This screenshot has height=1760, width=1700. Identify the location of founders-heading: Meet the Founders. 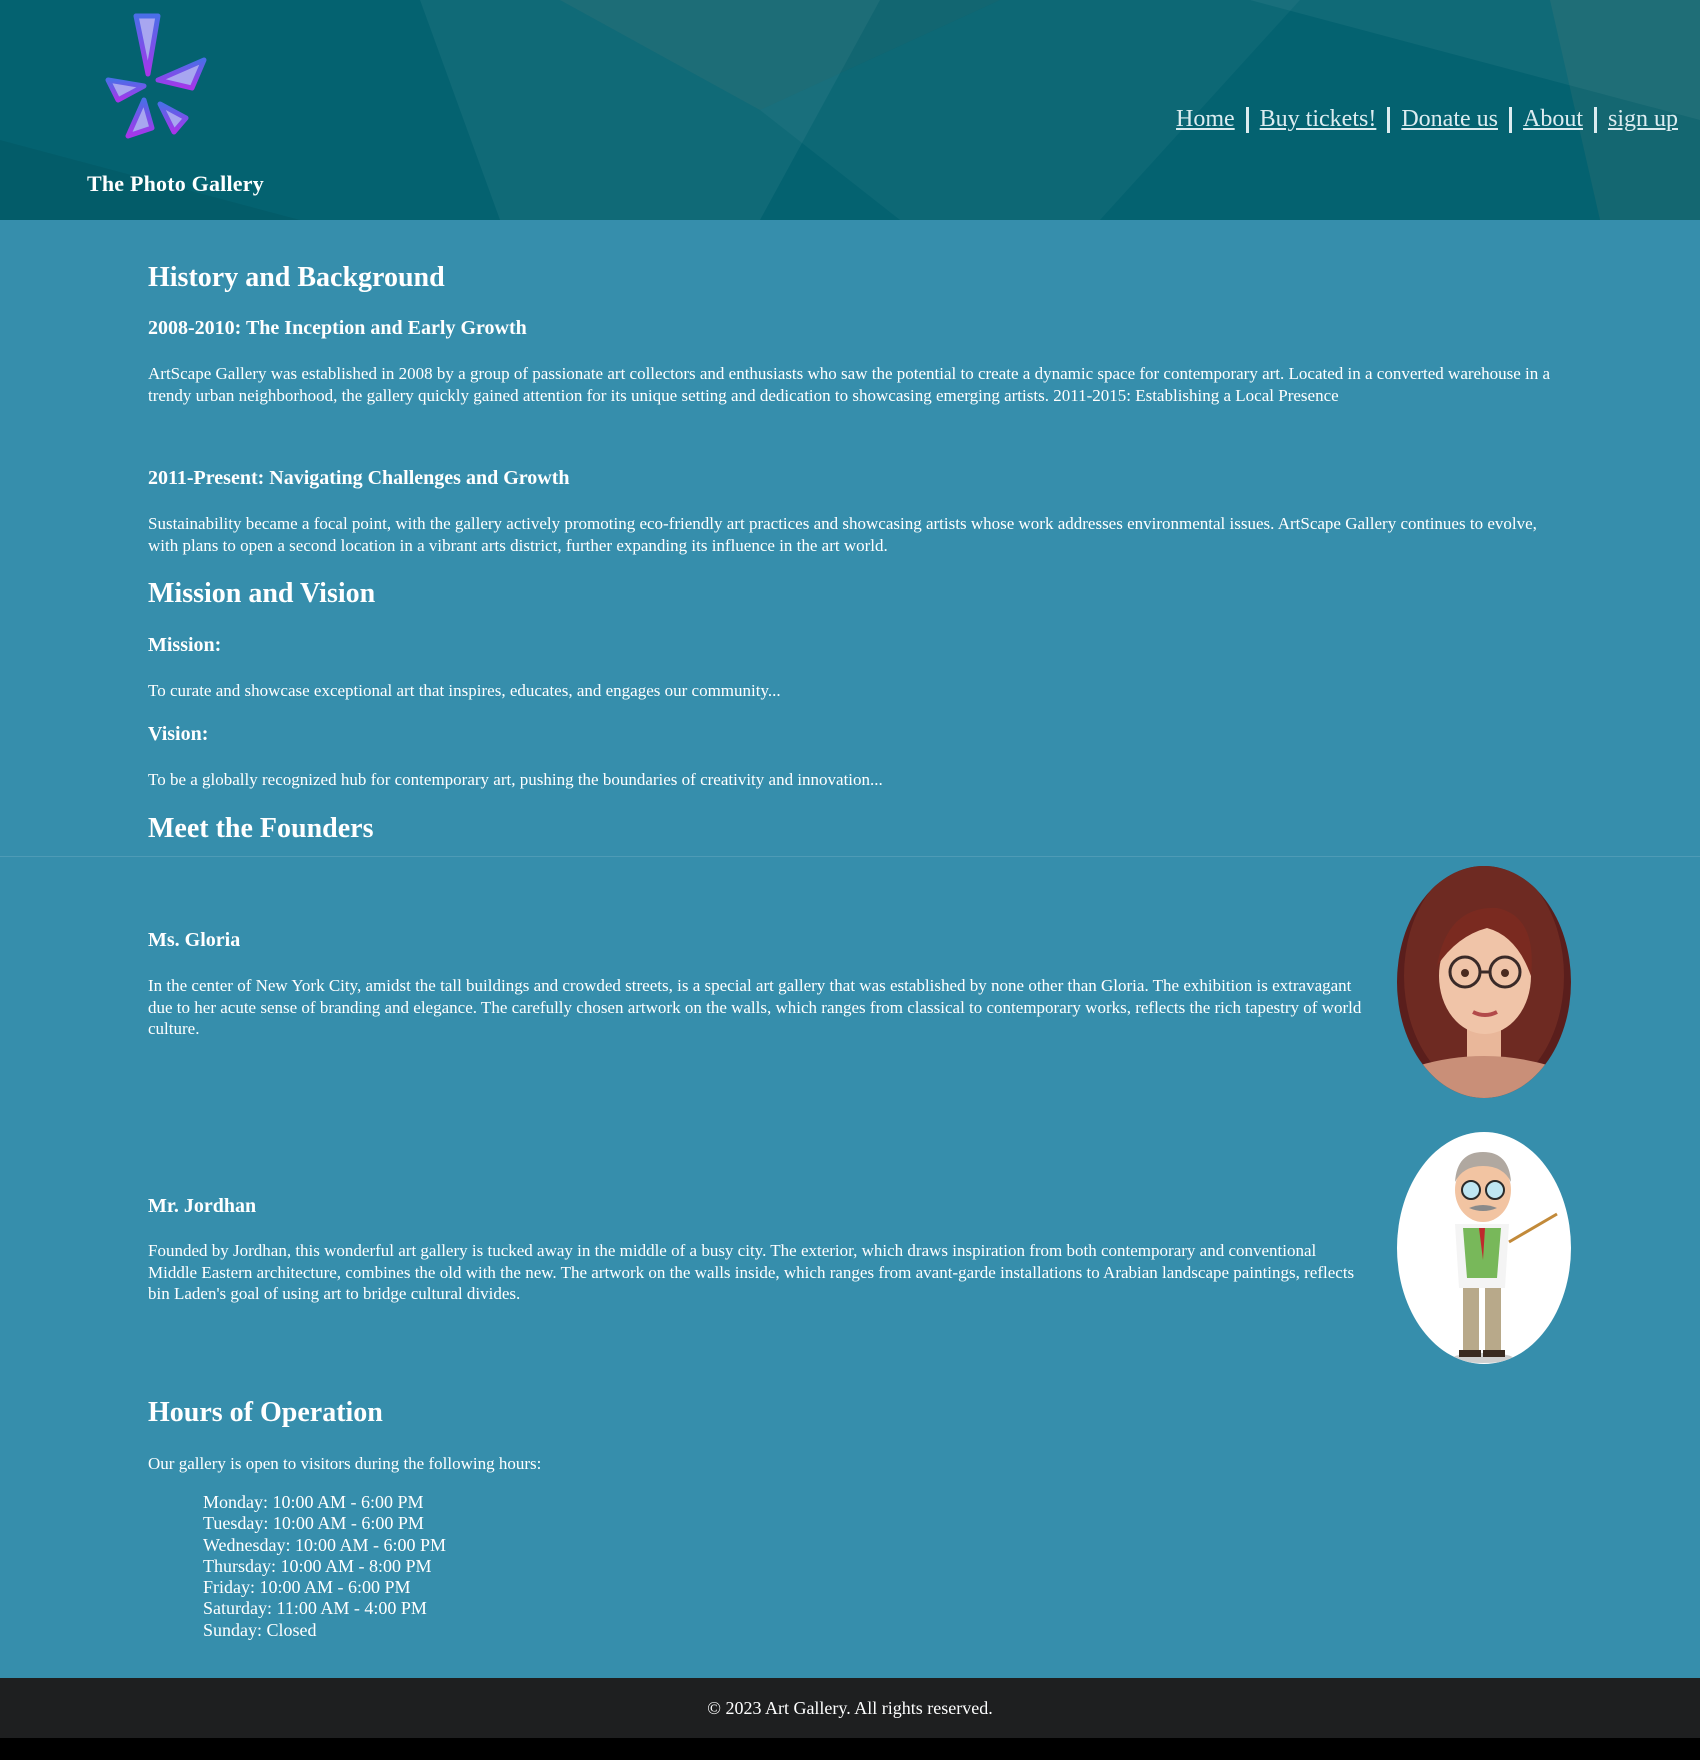
(261, 828).